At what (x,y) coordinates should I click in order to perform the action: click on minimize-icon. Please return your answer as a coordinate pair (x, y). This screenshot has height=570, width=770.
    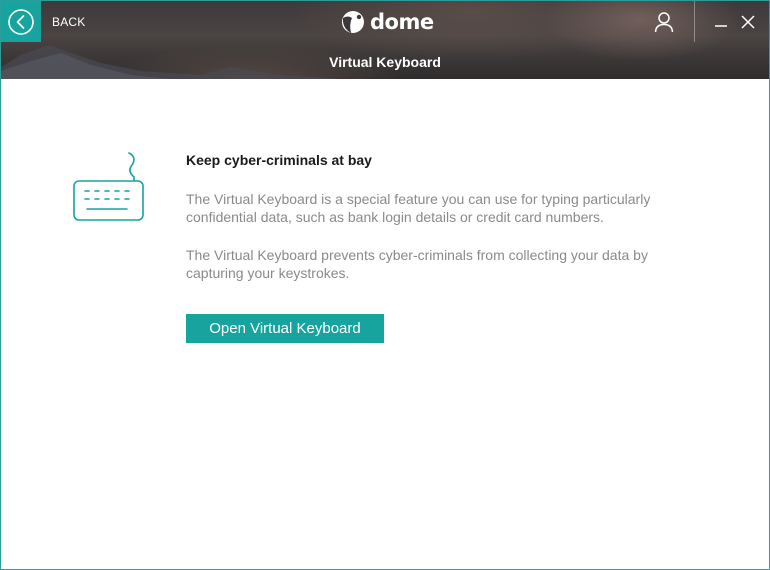
    Looking at the image, I should click on (721, 22).